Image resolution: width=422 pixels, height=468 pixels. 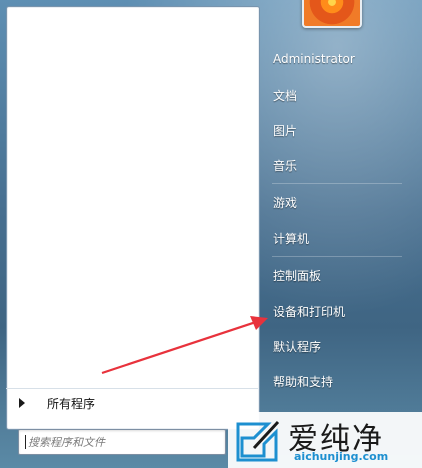 What do you see at coordinates (184, 345) in the screenshot?
I see `red-arrow-annotation` at bounding box center [184, 345].